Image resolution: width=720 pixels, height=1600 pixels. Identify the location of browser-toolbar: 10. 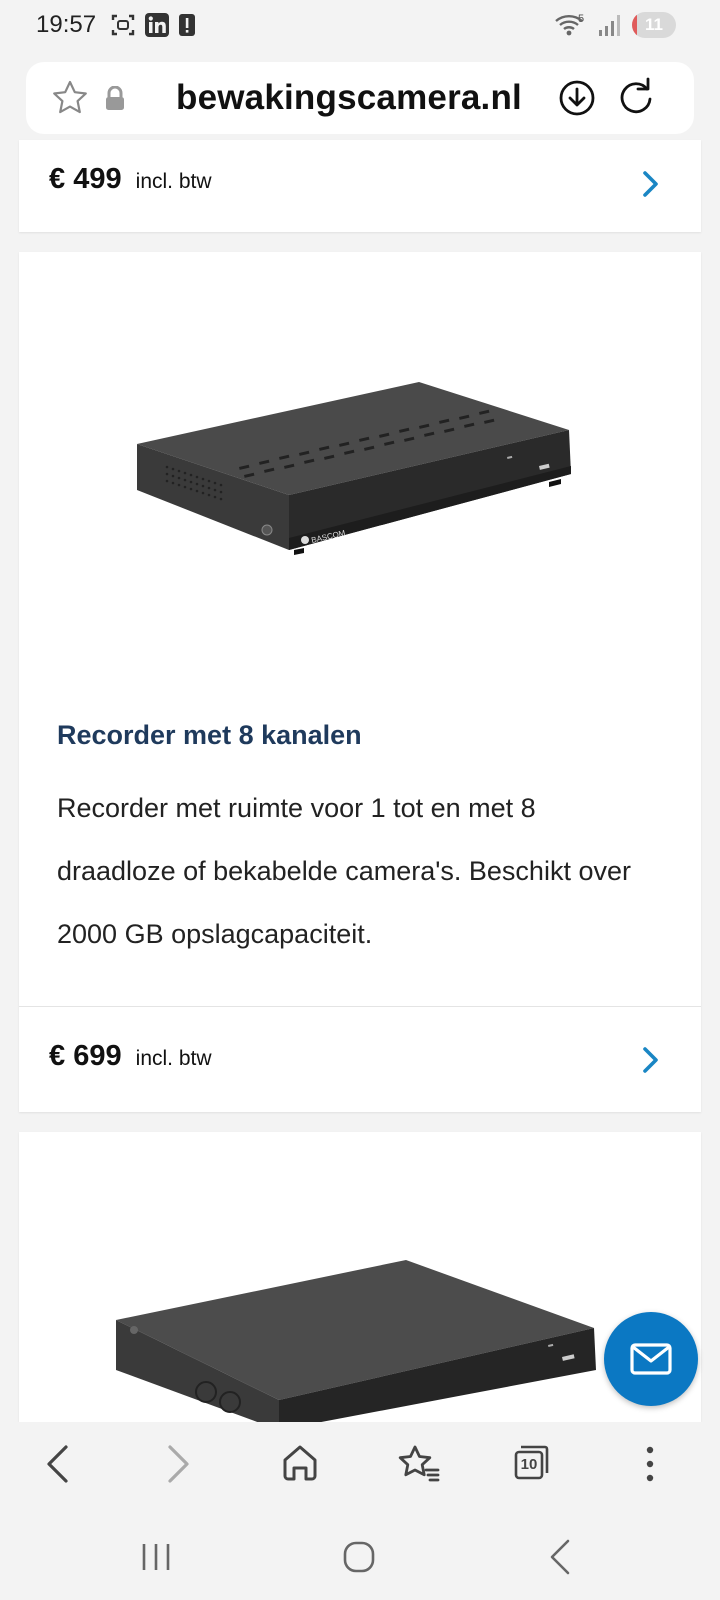
(360, 1466).